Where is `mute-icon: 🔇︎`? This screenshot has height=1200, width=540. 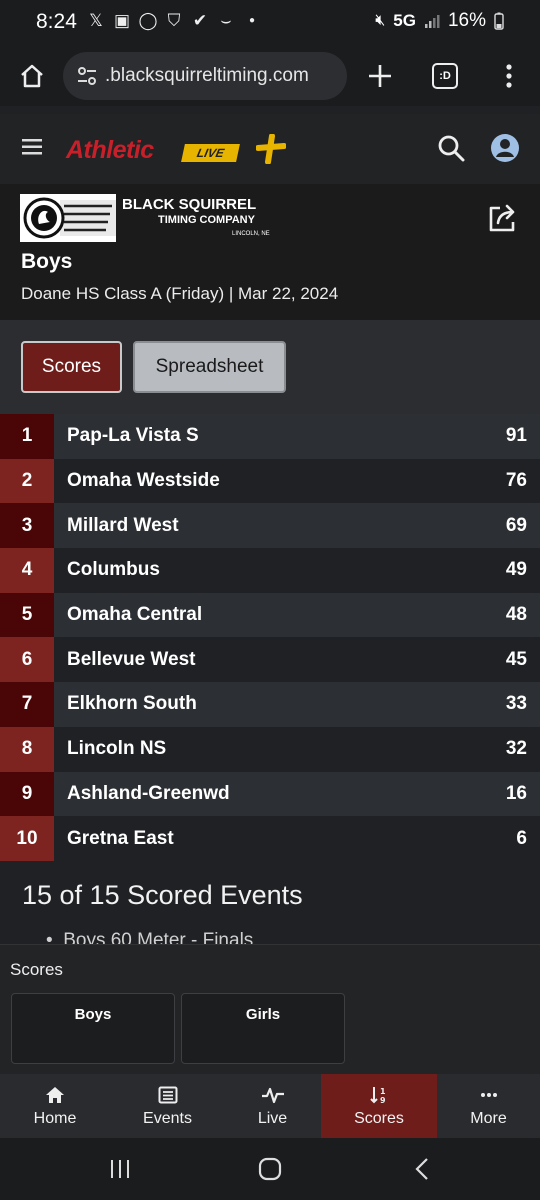 mute-icon: 🔇︎ is located at coordinates (380, 20).